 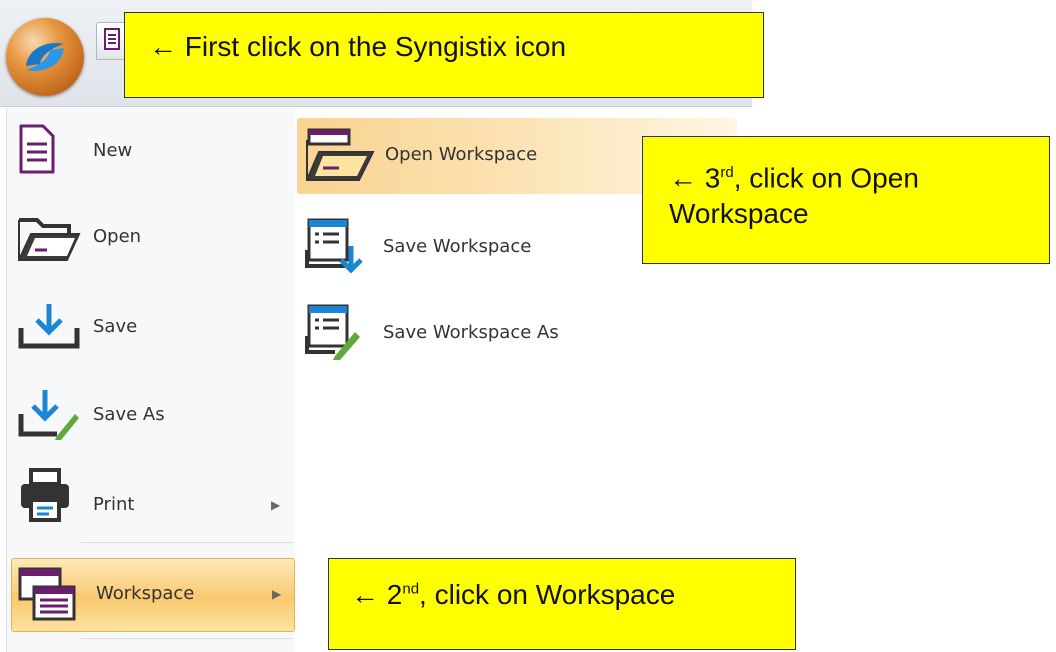 I want to click on open-folder-icon, so click(x=49, y=239).